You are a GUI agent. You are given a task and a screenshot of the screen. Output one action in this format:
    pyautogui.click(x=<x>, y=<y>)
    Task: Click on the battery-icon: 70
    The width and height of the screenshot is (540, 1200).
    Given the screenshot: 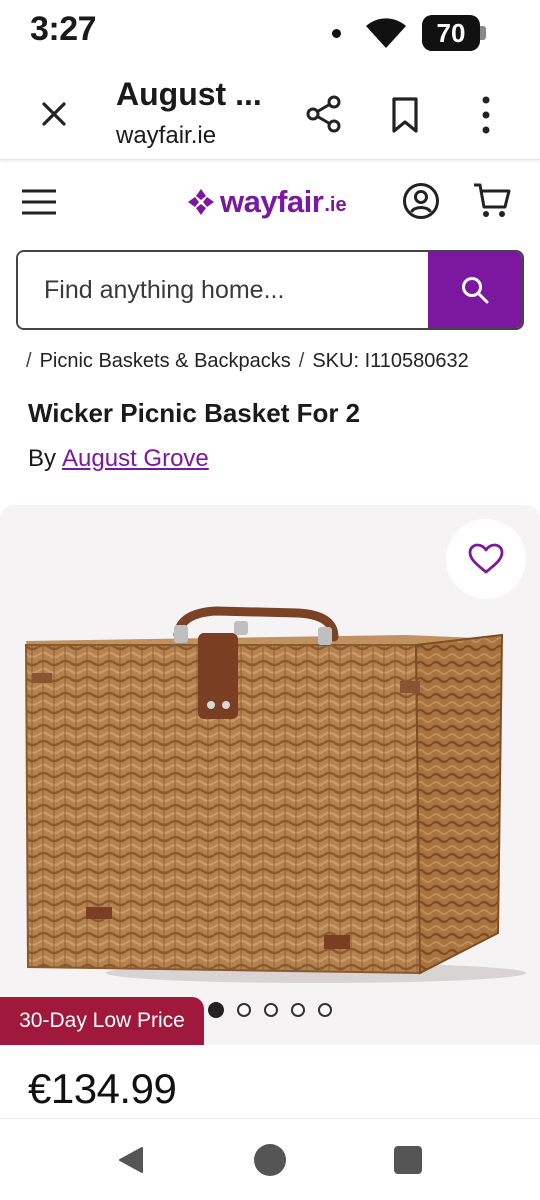 What is the action you would take?
    pyautogui.click(x=454, y=33)
    